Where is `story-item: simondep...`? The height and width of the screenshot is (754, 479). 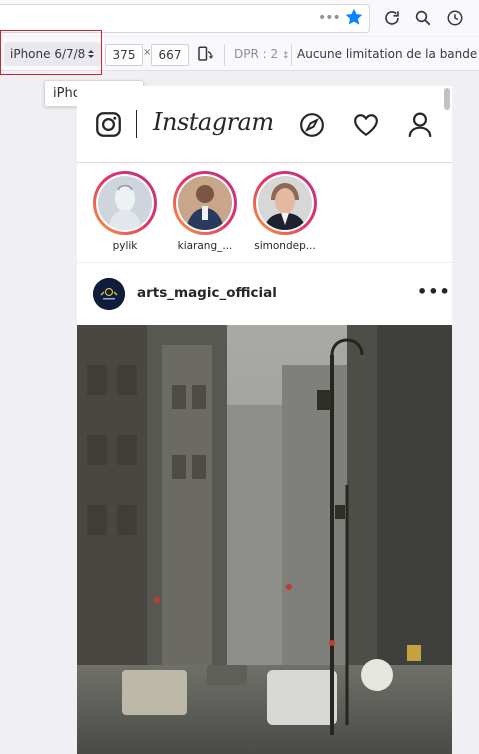
story-item: simondep... is located at coordinates (285, 211).